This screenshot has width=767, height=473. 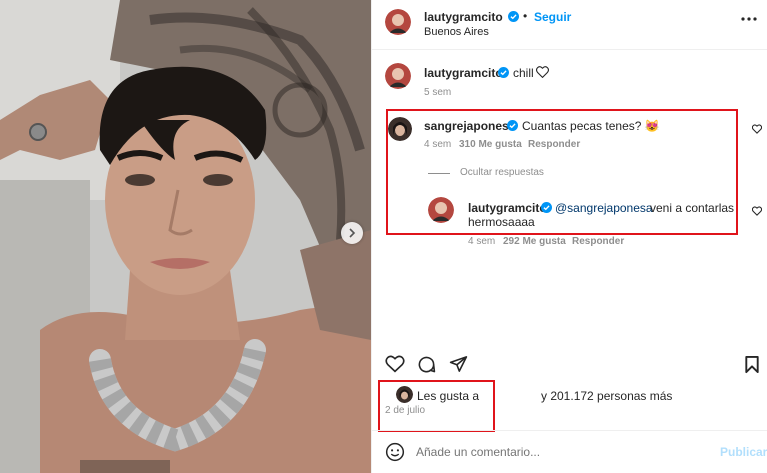 What do you see at coordinates (458, 364) in the screenshot?
I see `share-send-icon` at bounding box center [458, 364].